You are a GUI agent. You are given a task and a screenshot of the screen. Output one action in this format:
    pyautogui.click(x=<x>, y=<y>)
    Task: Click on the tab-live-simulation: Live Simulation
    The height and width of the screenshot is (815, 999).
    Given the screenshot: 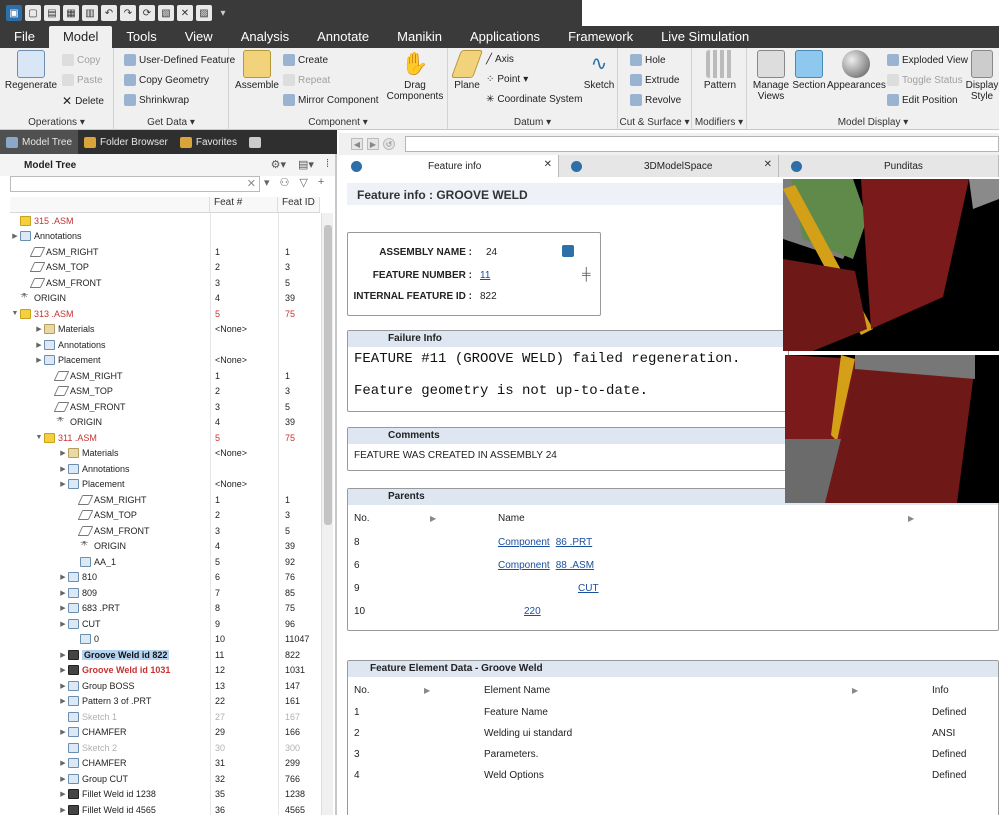 What is the action you would take?
    pyautogui.click(x=705, y=37)
    